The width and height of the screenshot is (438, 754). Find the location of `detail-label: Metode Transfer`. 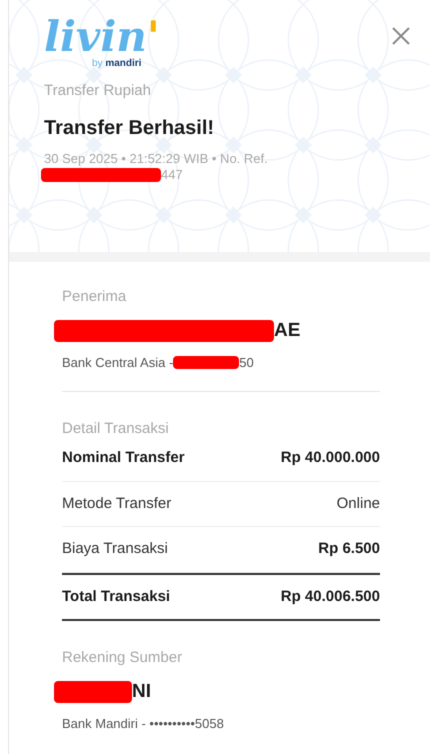

detail-label: Metode Transfer is located at coordinates (117, 504).